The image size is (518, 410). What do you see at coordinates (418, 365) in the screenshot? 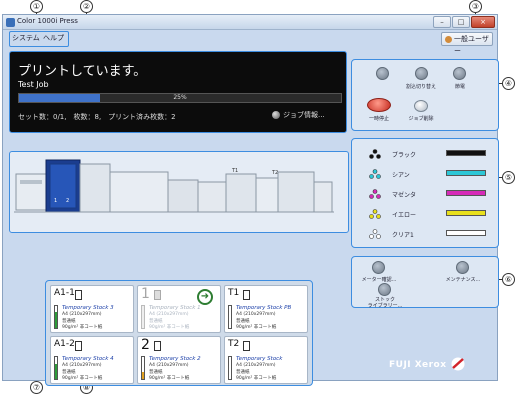
I see `brand-logo-text: FUJI Xerox` at bounding box center [418, 365].